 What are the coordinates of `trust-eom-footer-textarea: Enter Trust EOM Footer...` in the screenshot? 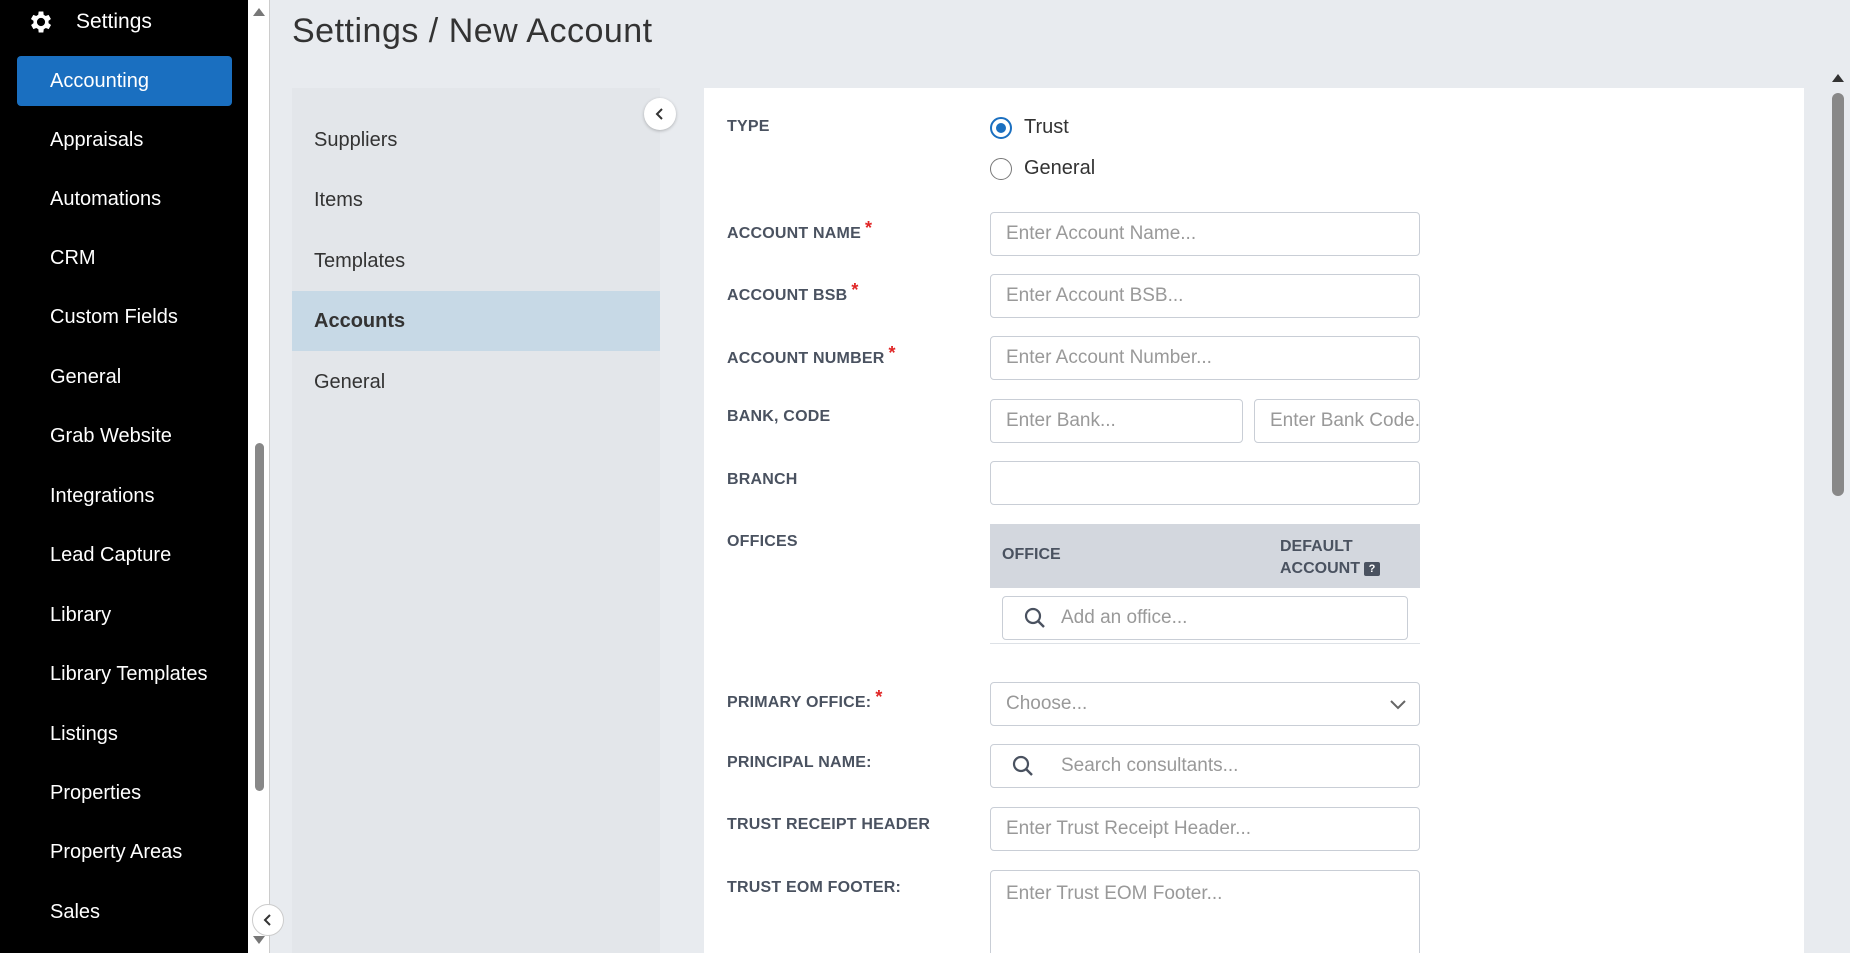 It's located at (1205, 911).